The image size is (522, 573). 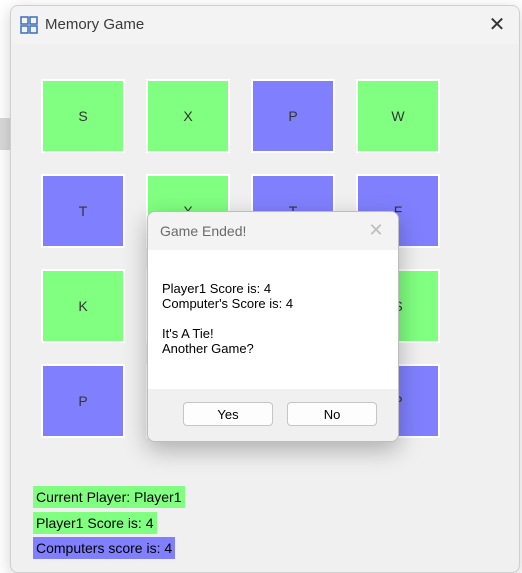 I want to click on dialog-line: Computer's Score is: 4, so click(x=228, y=303).